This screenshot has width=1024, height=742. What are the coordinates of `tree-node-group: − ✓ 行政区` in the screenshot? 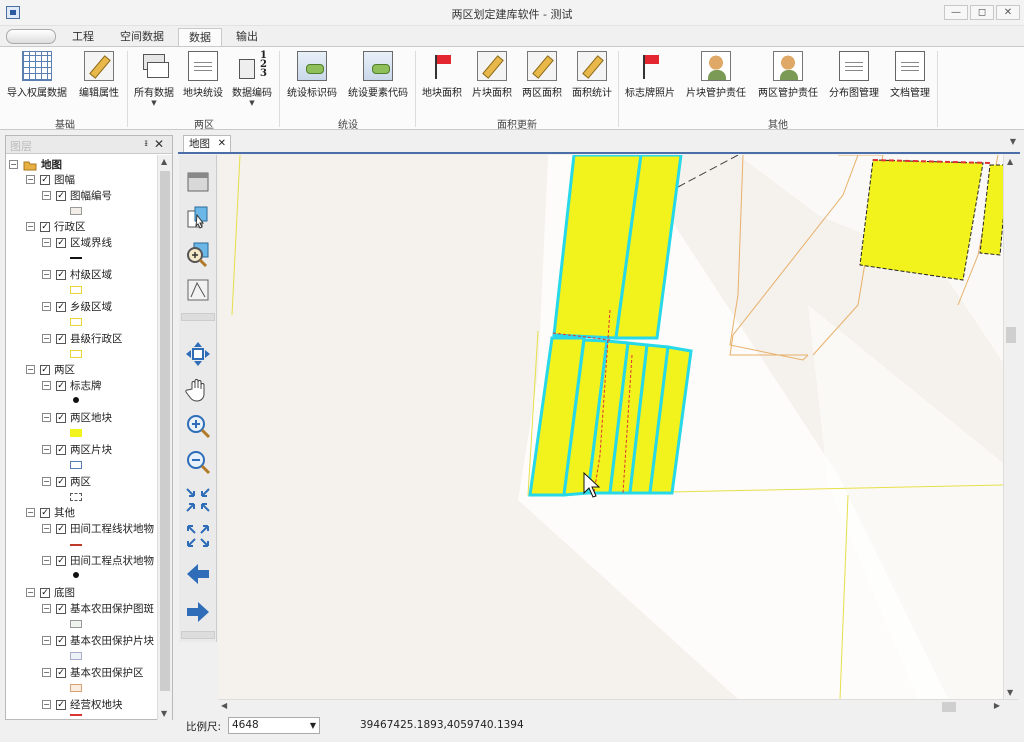 It's located at (56, 226).